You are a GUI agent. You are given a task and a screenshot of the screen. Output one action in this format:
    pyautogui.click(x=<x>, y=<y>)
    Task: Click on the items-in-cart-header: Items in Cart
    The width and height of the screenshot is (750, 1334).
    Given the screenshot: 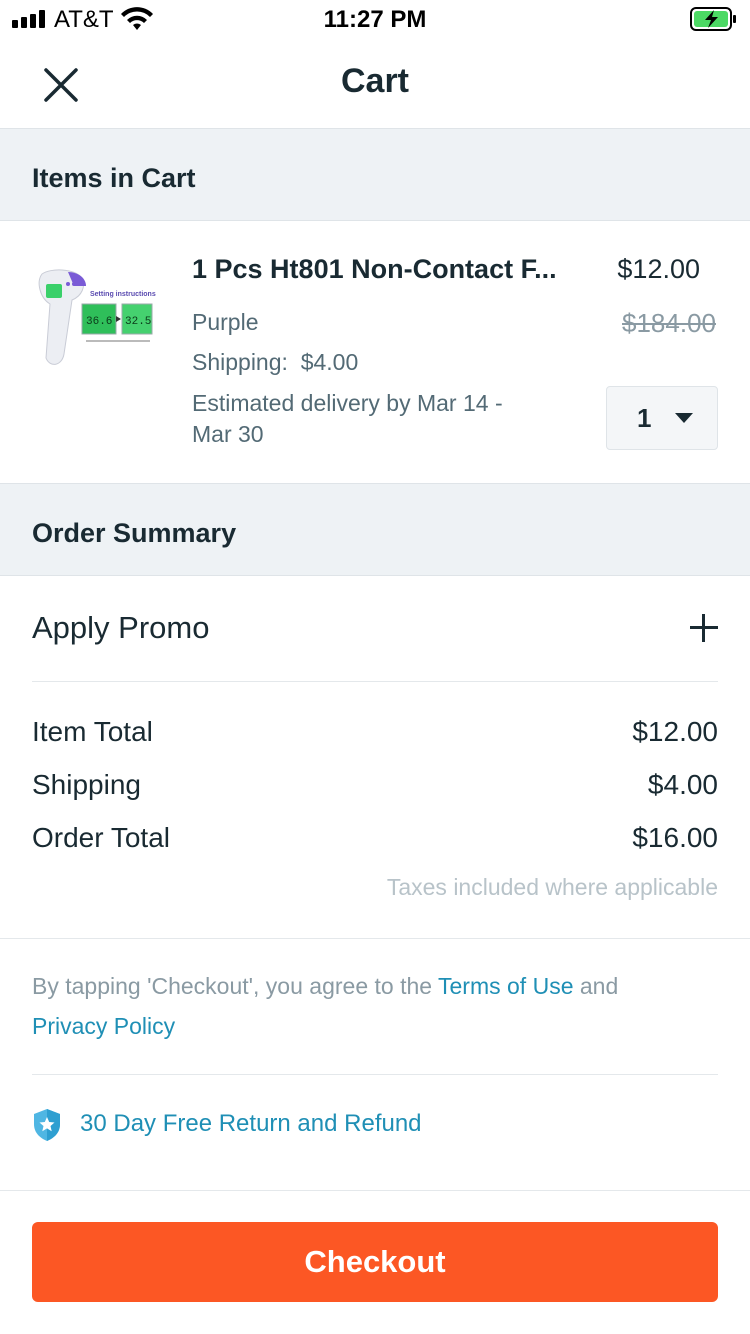 What is the action you would take?
    pyautogui.click(x=375, y=174)
    